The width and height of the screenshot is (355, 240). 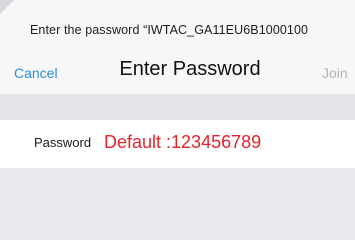 What do you see at coordinates (177, 107) in the screenshot?
I see `section-separator` at bounding box center [177, 107].